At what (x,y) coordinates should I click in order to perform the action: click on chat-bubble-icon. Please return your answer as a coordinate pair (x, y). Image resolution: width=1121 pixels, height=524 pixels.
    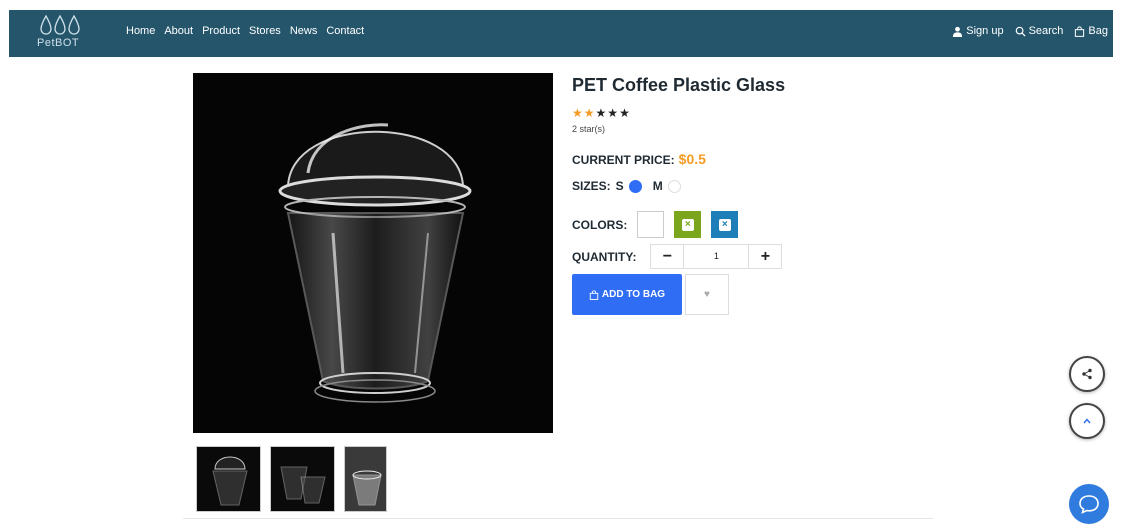
    Looking at the image, I should click on (1089, 504).